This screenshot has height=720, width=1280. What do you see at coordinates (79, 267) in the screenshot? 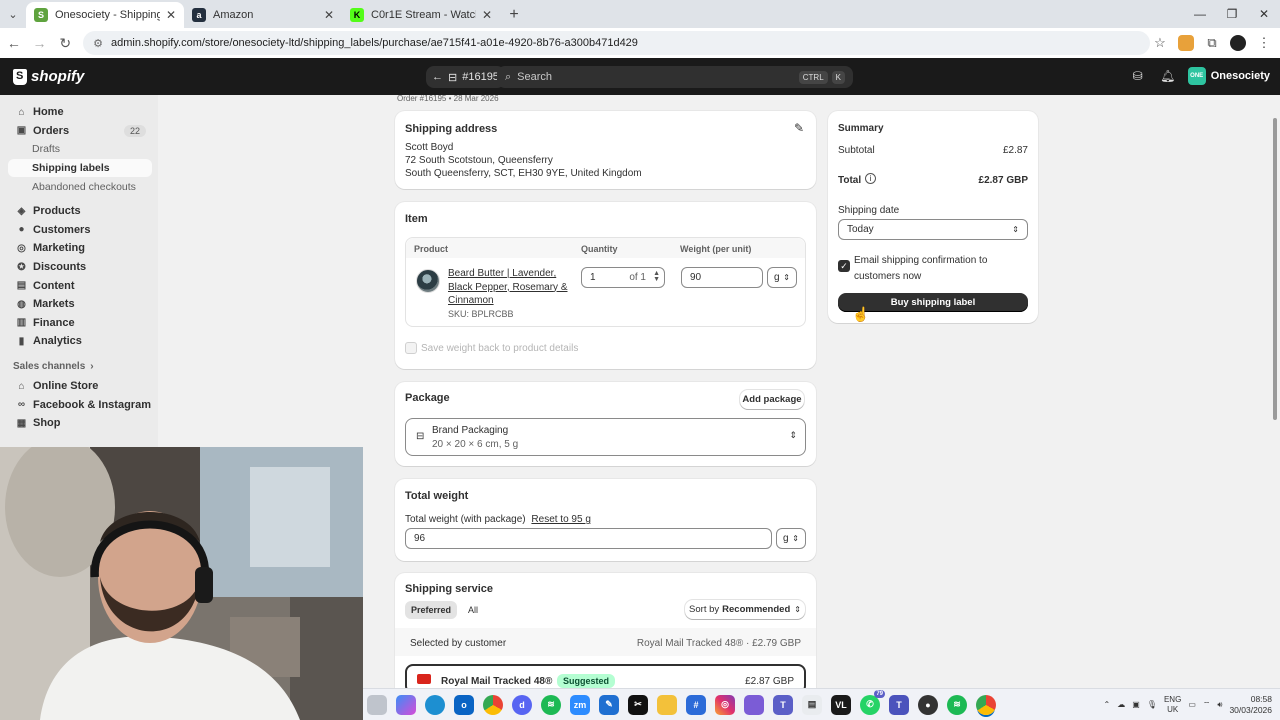
I see `sidebar-item-discounts: ✪ Discounts` at bounding box center [79, 267].